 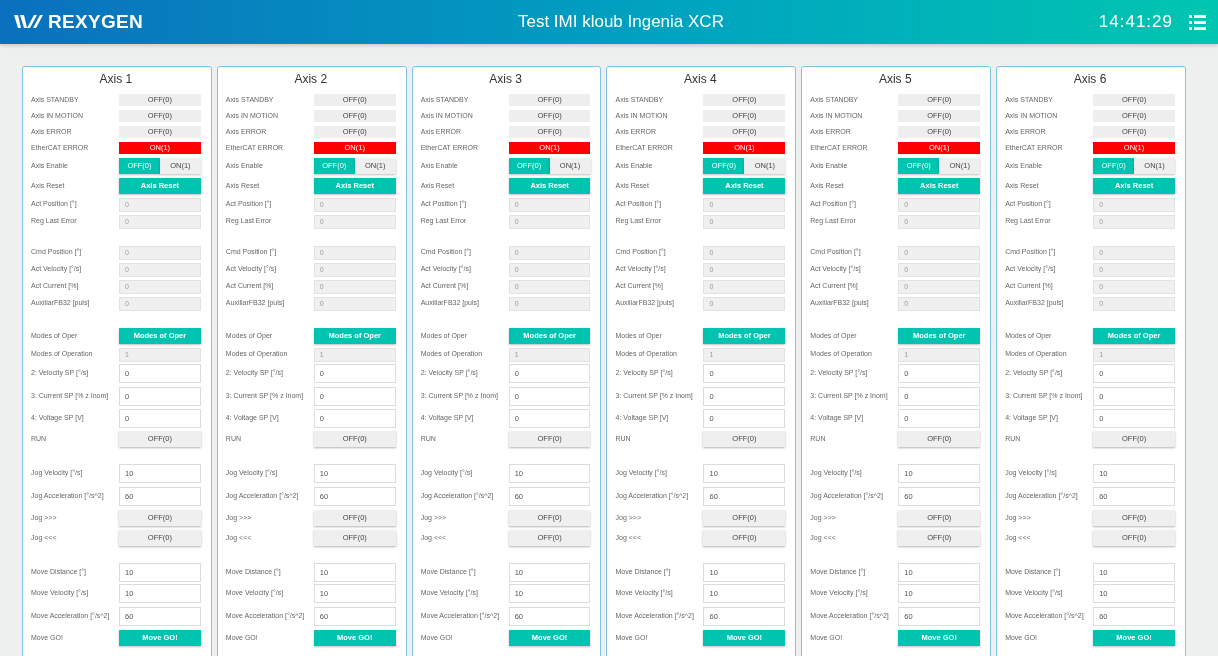 I want to click on logo-icon, so click(x=29, y=22).